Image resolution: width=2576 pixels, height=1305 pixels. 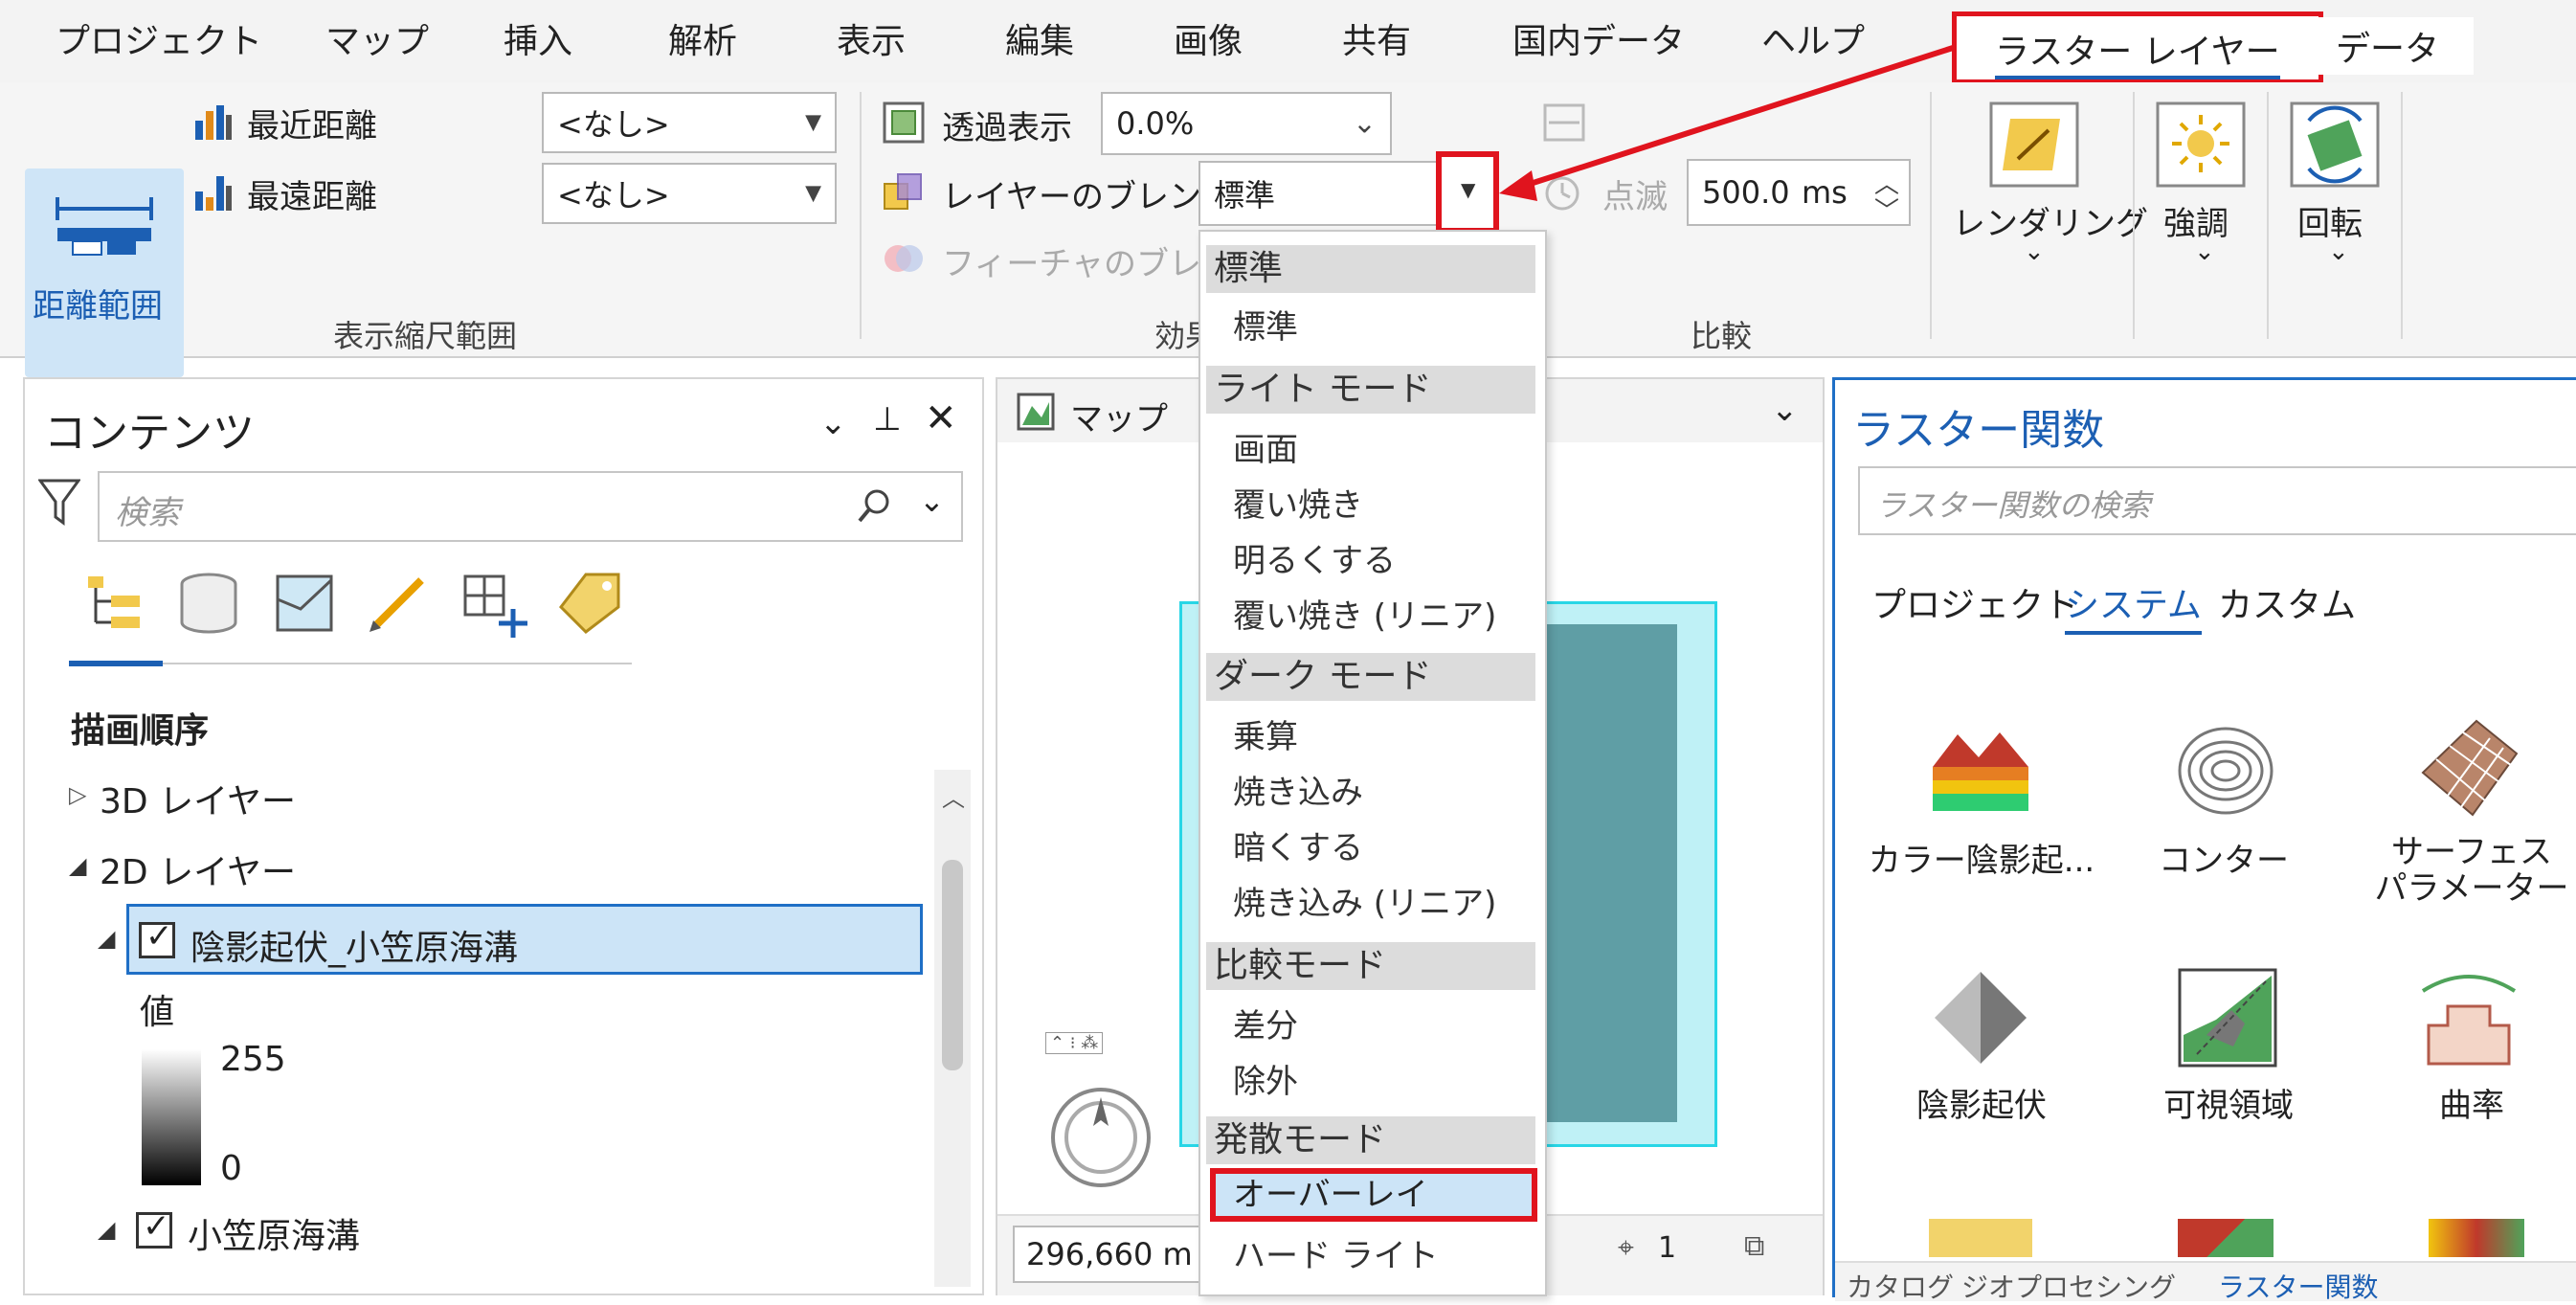 I want to click on pane-options-icon: ⌄, so click(x=833, y=423).